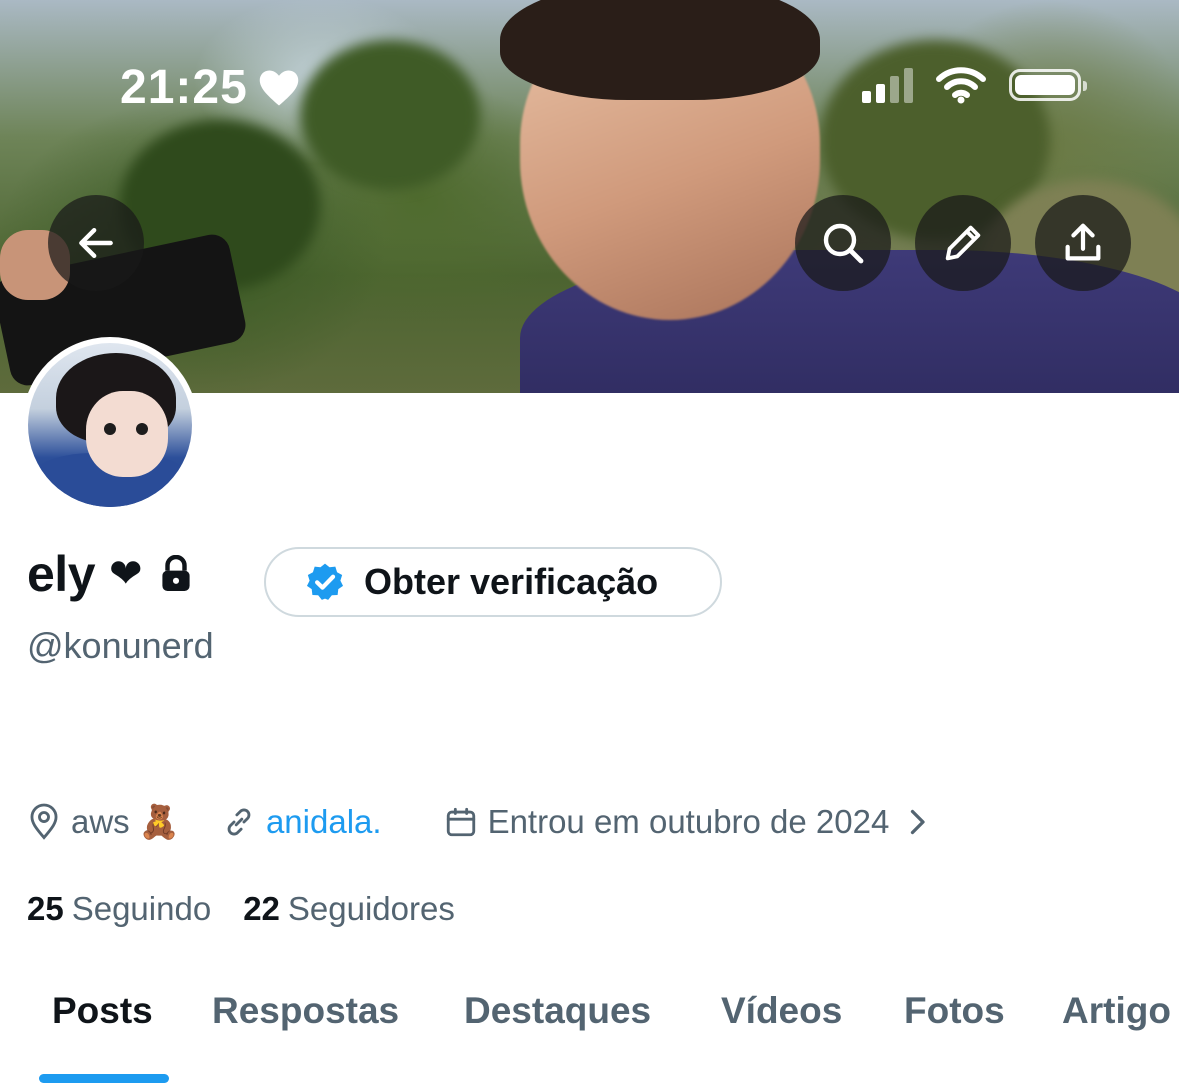 The width and height of the screenshot is (1179, 1083). I want to click on link-icon, so click(239, 822).